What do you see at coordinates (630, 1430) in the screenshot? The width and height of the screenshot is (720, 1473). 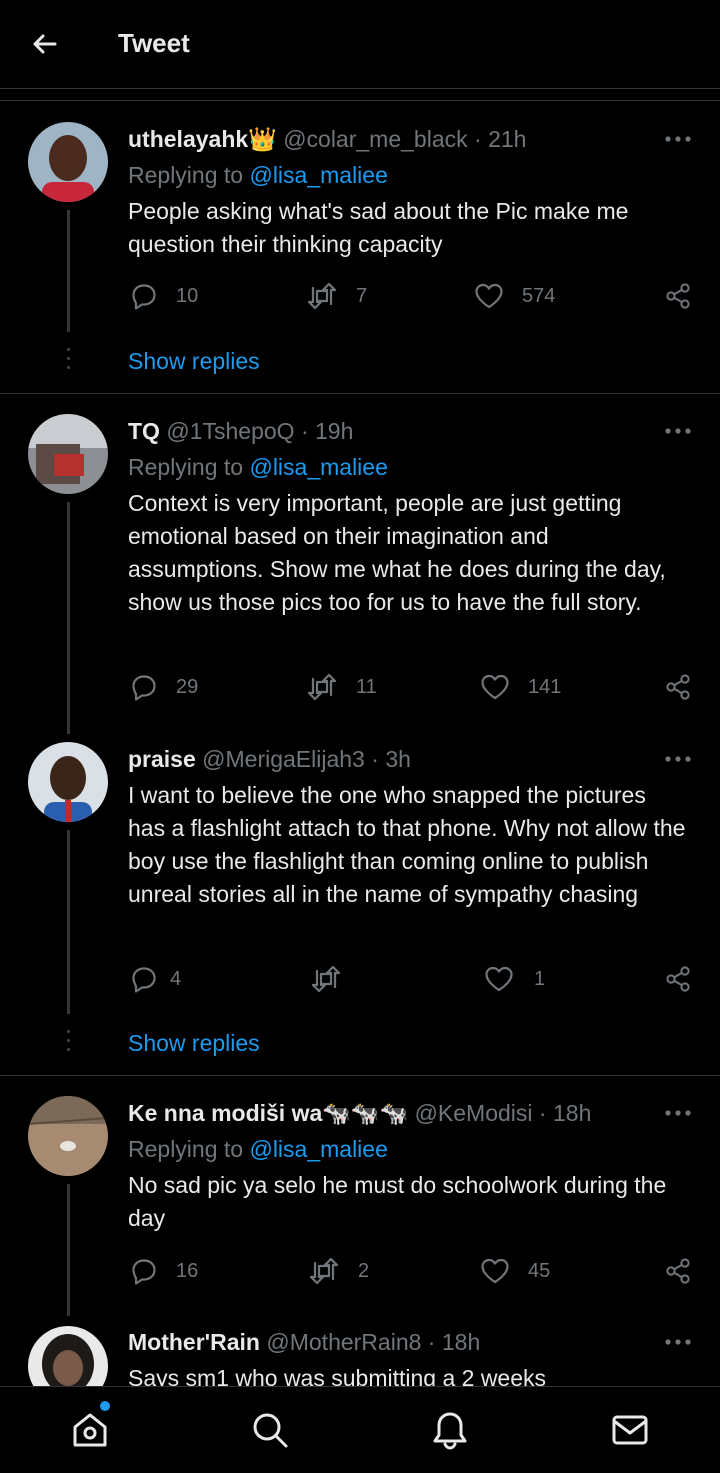 I see `mail-icon` at bounding box center [630, 1430].